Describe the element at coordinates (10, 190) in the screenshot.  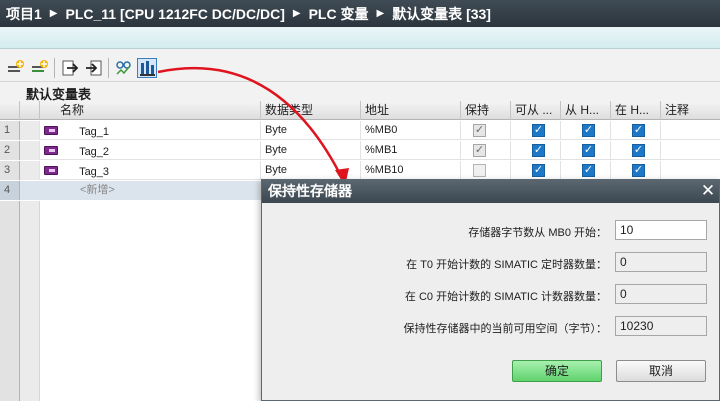
I see `row-number: 4` at that location.